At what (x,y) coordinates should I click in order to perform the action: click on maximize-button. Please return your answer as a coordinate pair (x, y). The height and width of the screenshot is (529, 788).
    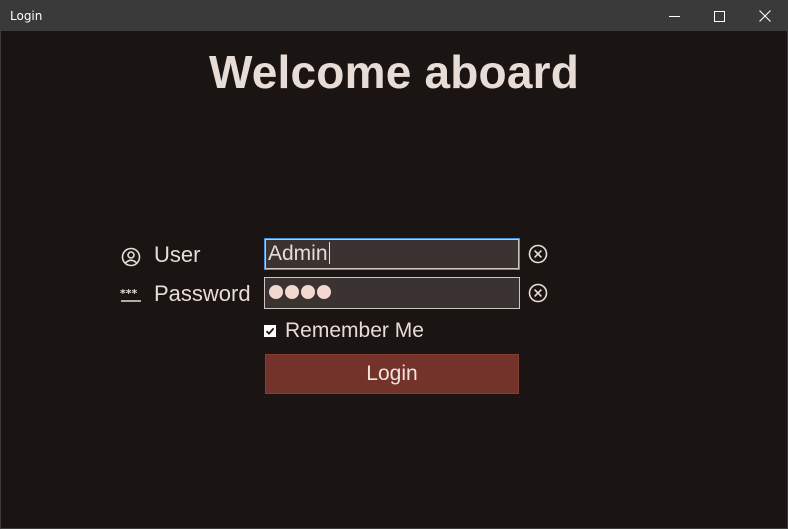
    Looking at the image, I should click on (719, 16).